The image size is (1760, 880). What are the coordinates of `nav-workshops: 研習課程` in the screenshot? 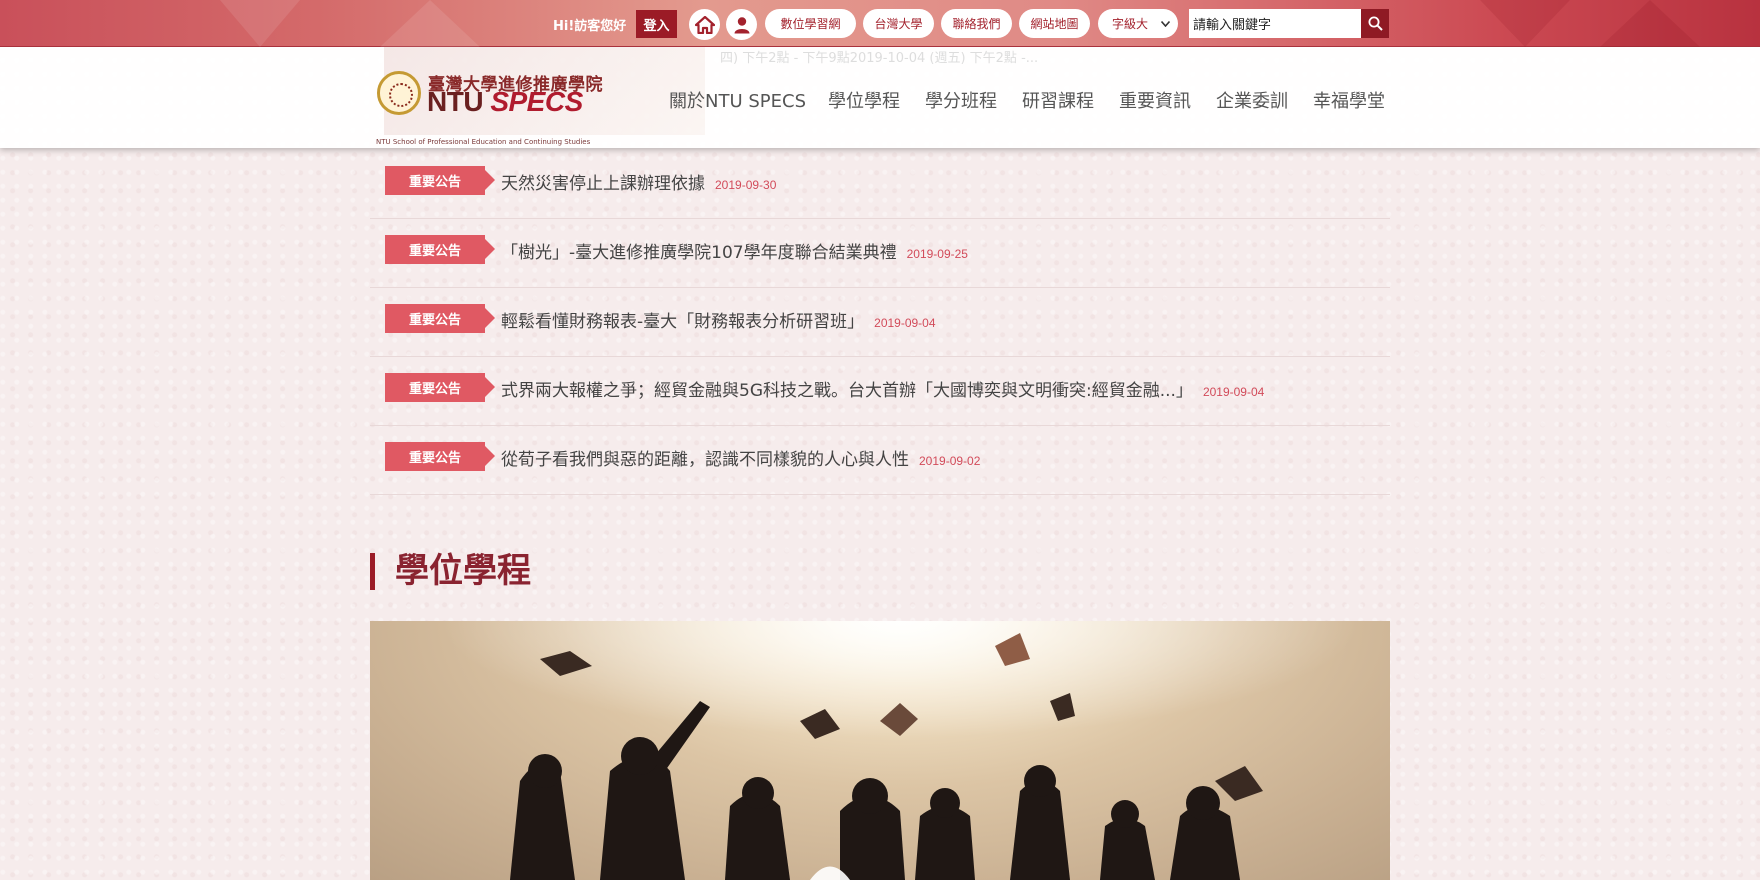 It's located at (1058, 100).